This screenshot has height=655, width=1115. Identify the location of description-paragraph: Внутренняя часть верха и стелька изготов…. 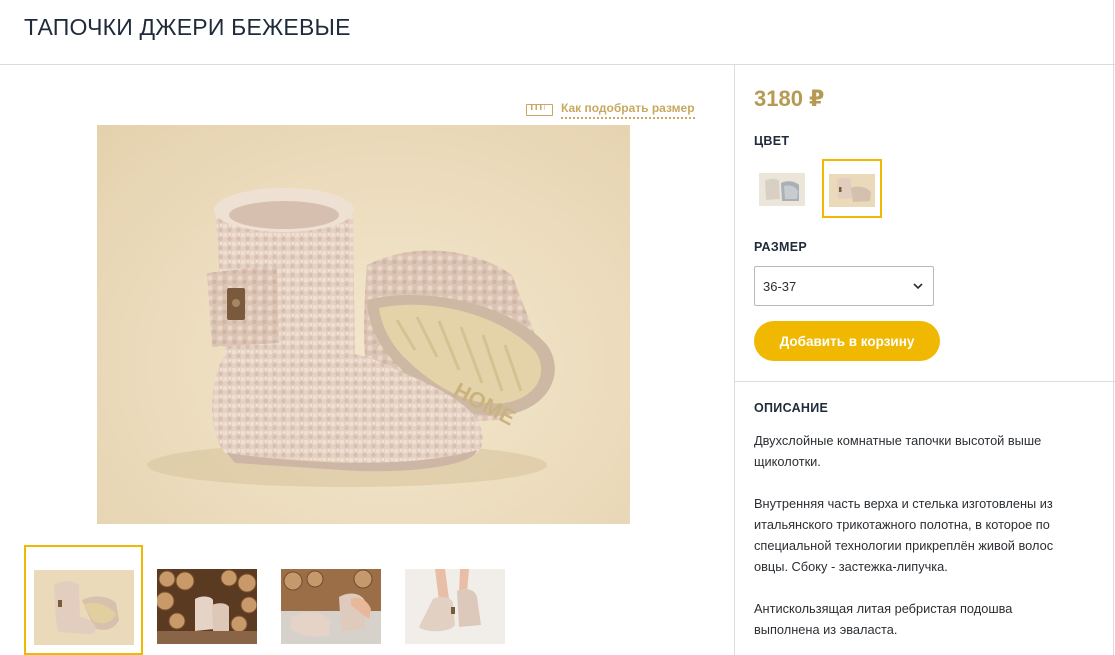
(904, 535).